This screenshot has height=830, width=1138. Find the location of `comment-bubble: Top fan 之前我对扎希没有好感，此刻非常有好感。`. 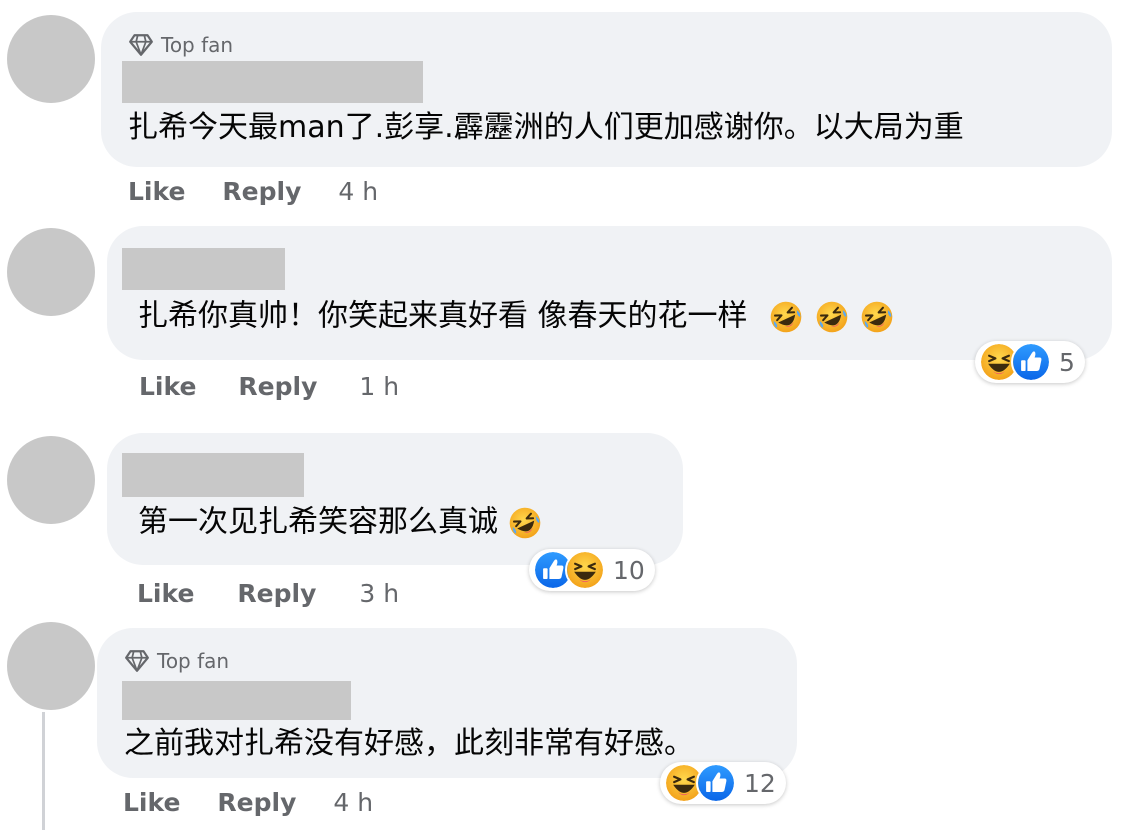

comment-bubble: Top fan 之前我对扎希没有好感，此刻非常有好感。 is located at coordinates (447, 703).